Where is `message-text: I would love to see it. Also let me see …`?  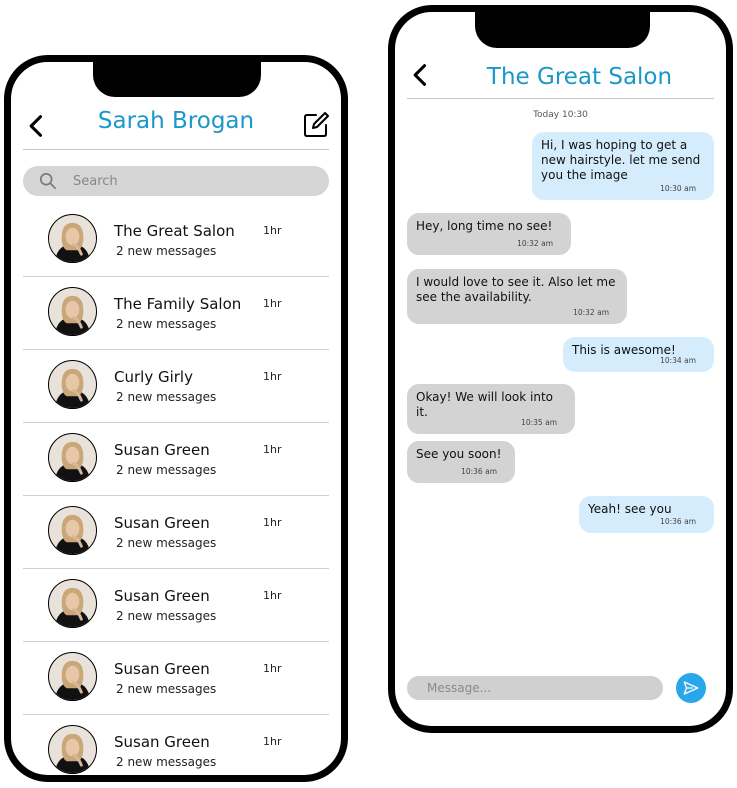 message-text: I would love to see it. Also let me see … is located at coordinates (516, 289).